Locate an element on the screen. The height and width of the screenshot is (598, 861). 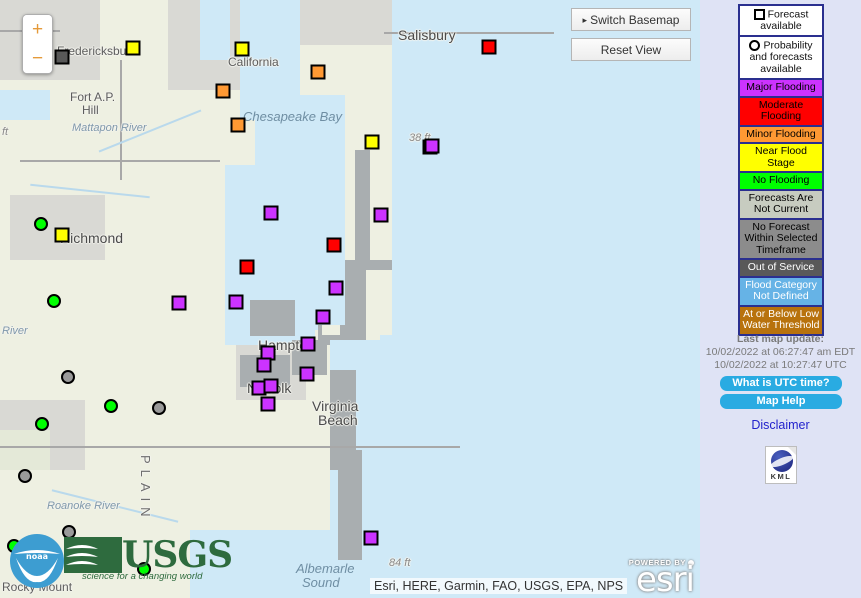
square-symbol-icon is located at coordinates (759, 14).